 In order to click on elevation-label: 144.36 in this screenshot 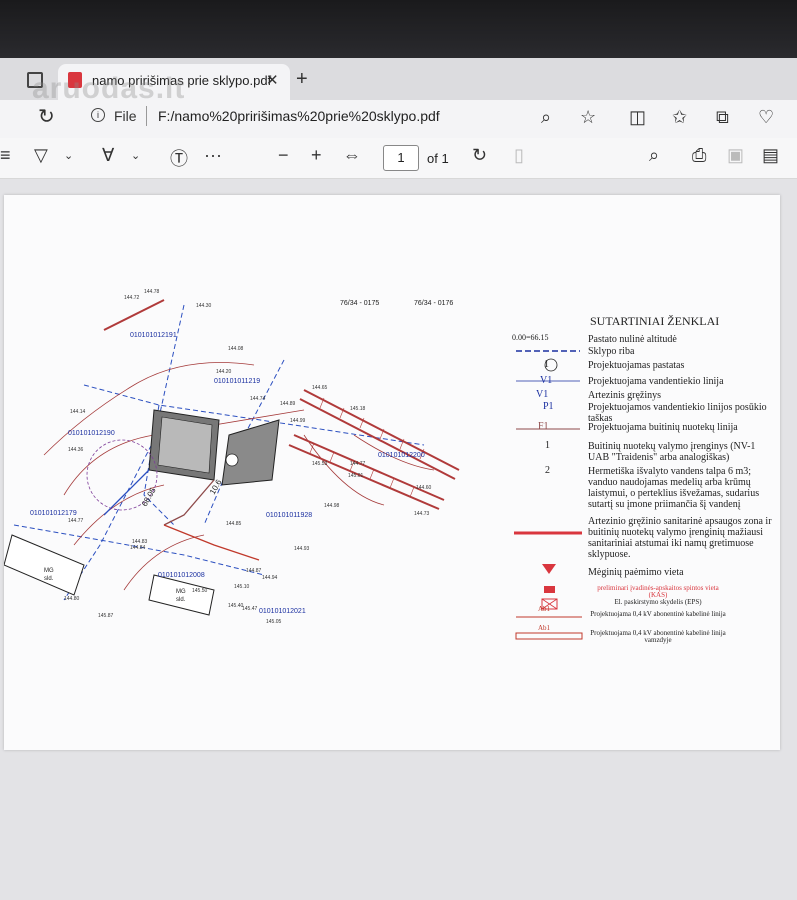, I will do `click(76, 450)`.